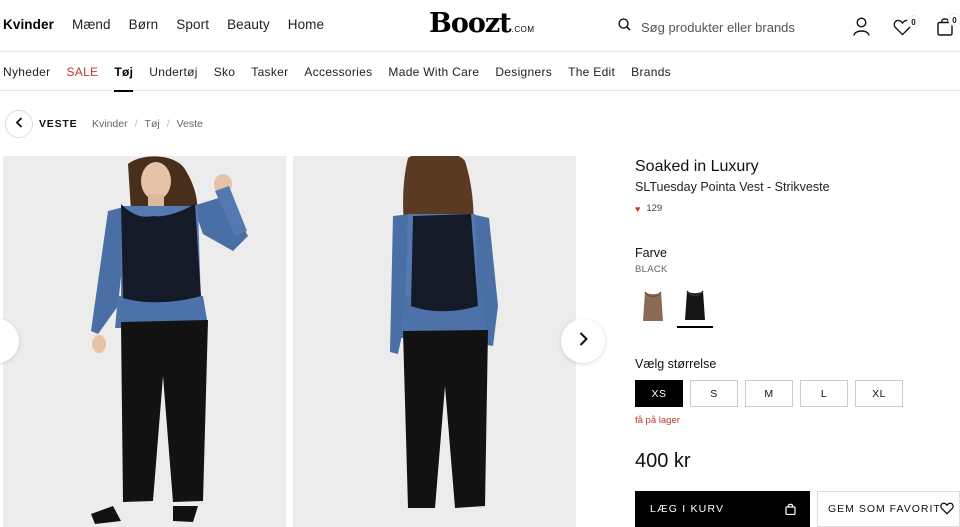 The height and width of the screenshot is (527, 960). What do you see at coordinates (879, 393) in the screenshot?
I see `size-xl-button: XL` at bounding box center [879, 393].